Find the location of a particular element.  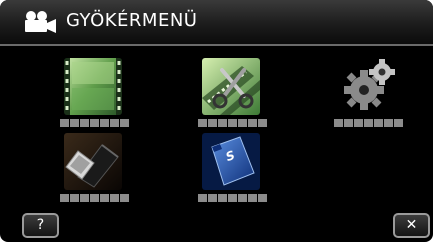

close-icon: ✕ is located at coordinates (411, 225).